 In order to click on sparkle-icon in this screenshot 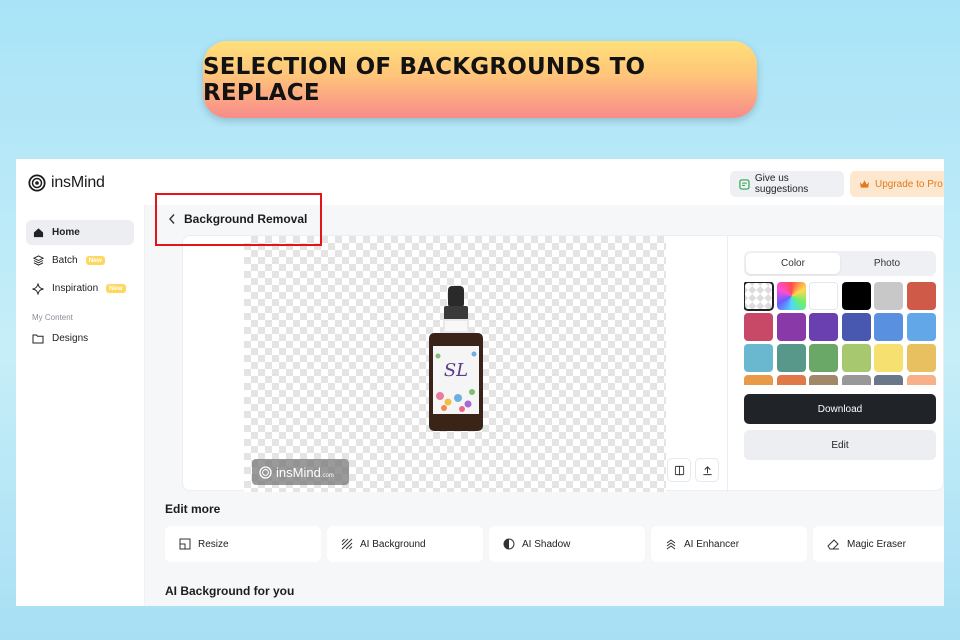, I will do `click(38, 288)`.